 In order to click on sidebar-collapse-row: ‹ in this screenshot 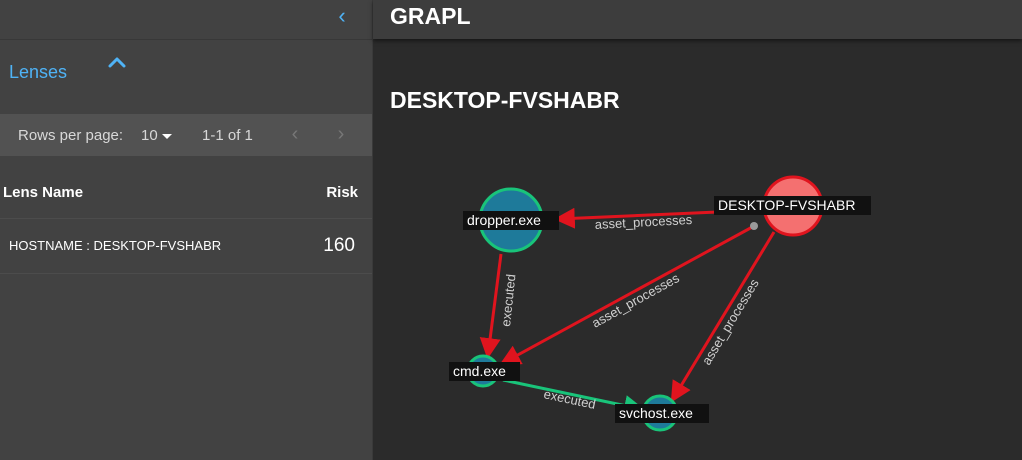, I will do `click(186, 20)`.